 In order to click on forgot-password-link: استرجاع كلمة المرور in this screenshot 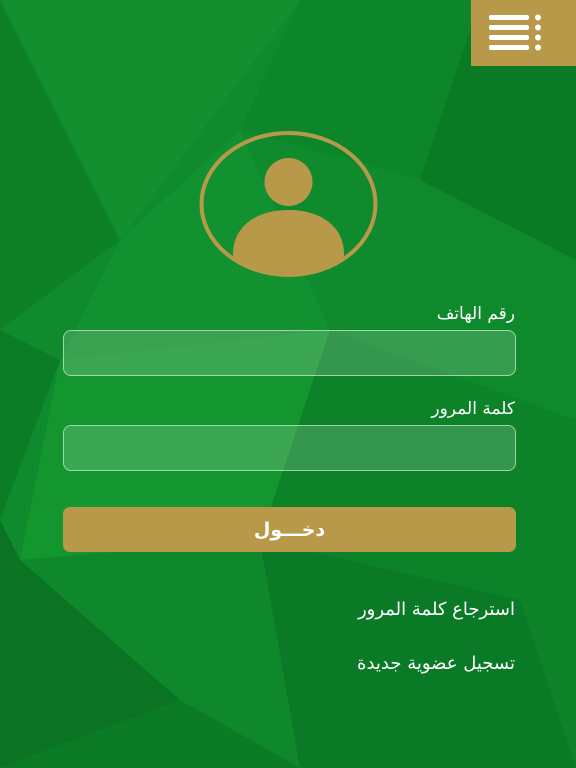, I will do `click(436, 609)`.